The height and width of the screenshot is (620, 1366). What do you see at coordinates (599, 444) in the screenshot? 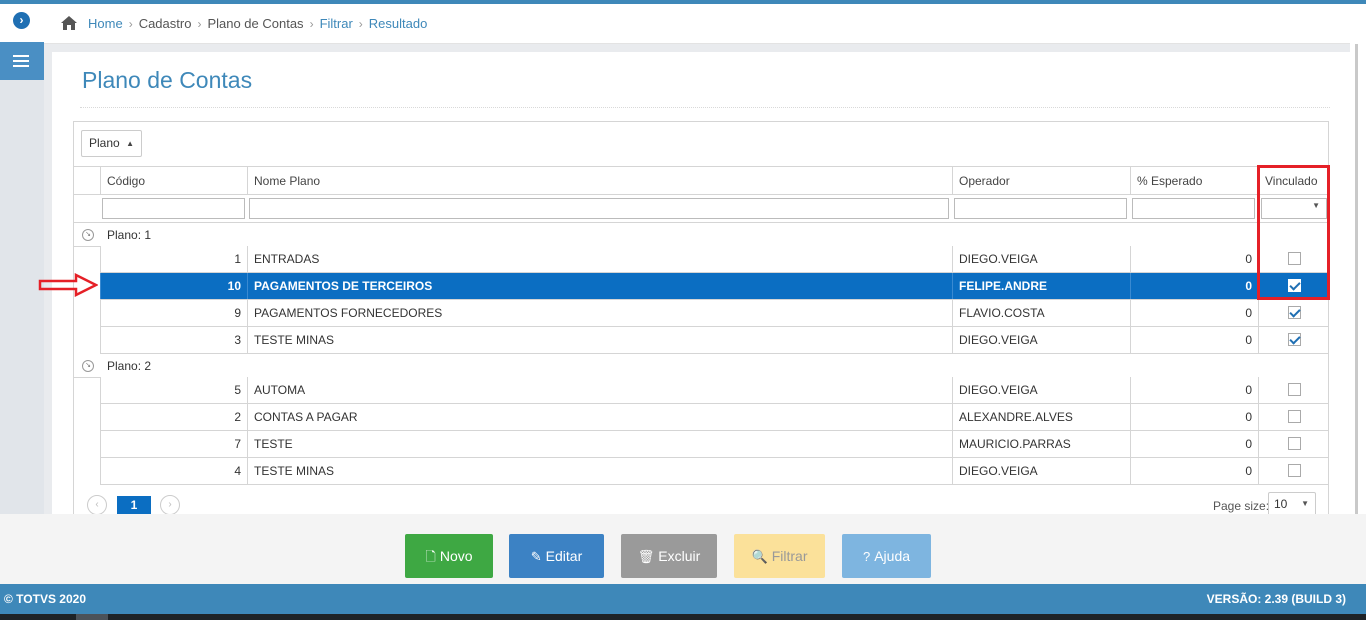
I see `cell-nome-plano: TESTE` at bounding box center [599, 444].